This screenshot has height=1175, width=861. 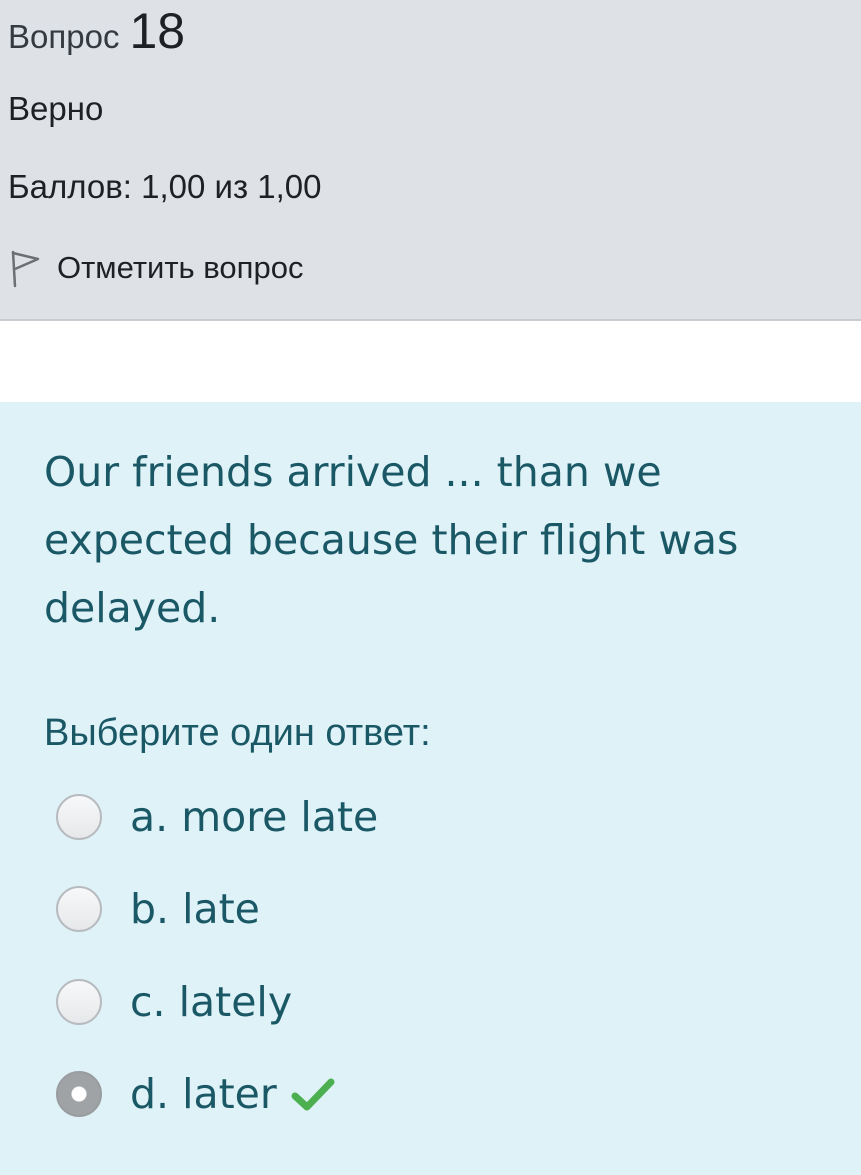 What do you see at coordinates (165, 186) in the screenshot?
I see `question-grade: Баллов: 1,00 из 1,00` at bounding box center [165, 186].